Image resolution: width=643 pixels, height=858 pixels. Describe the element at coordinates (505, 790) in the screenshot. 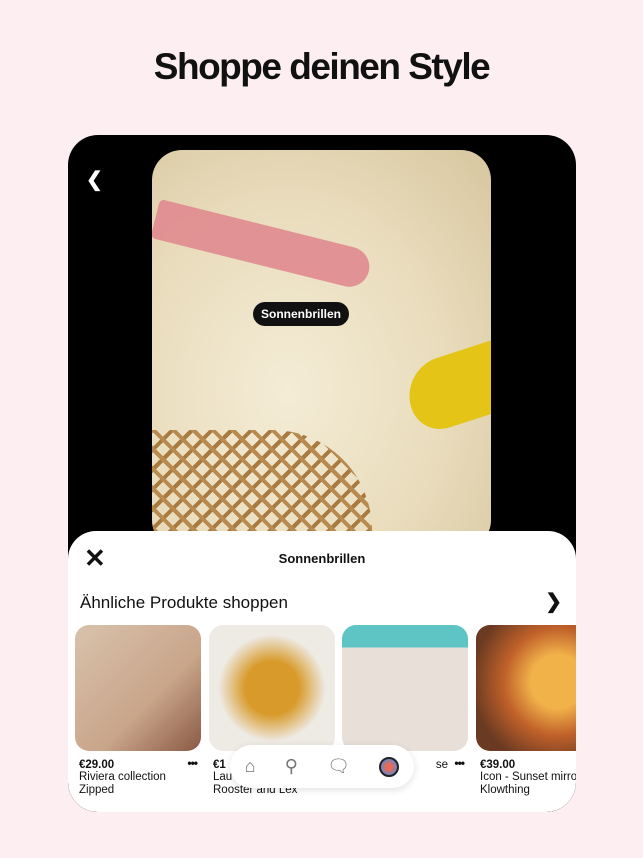

I see `product-brand: Klowthing` at that location.